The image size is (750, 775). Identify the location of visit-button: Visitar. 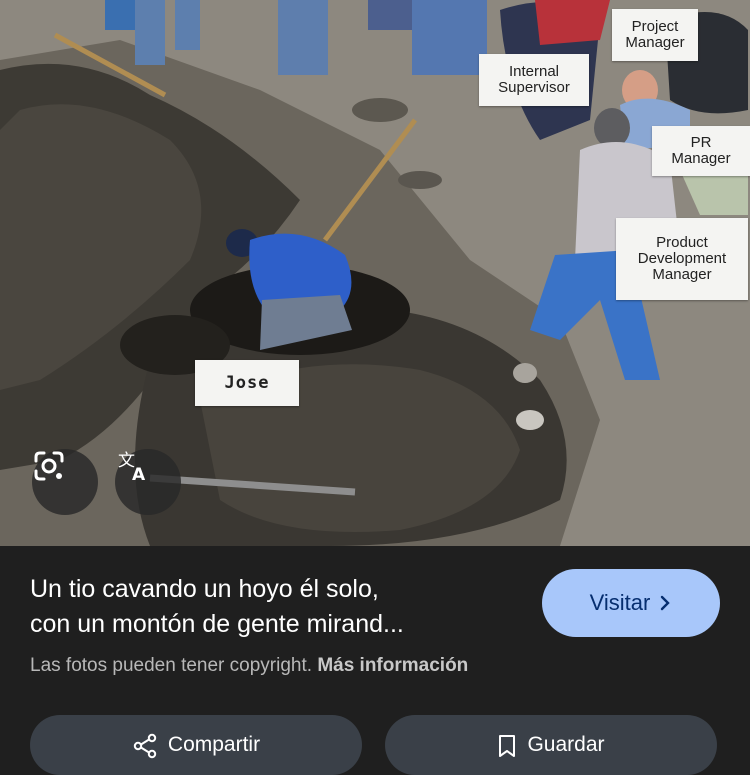
(631, 603).